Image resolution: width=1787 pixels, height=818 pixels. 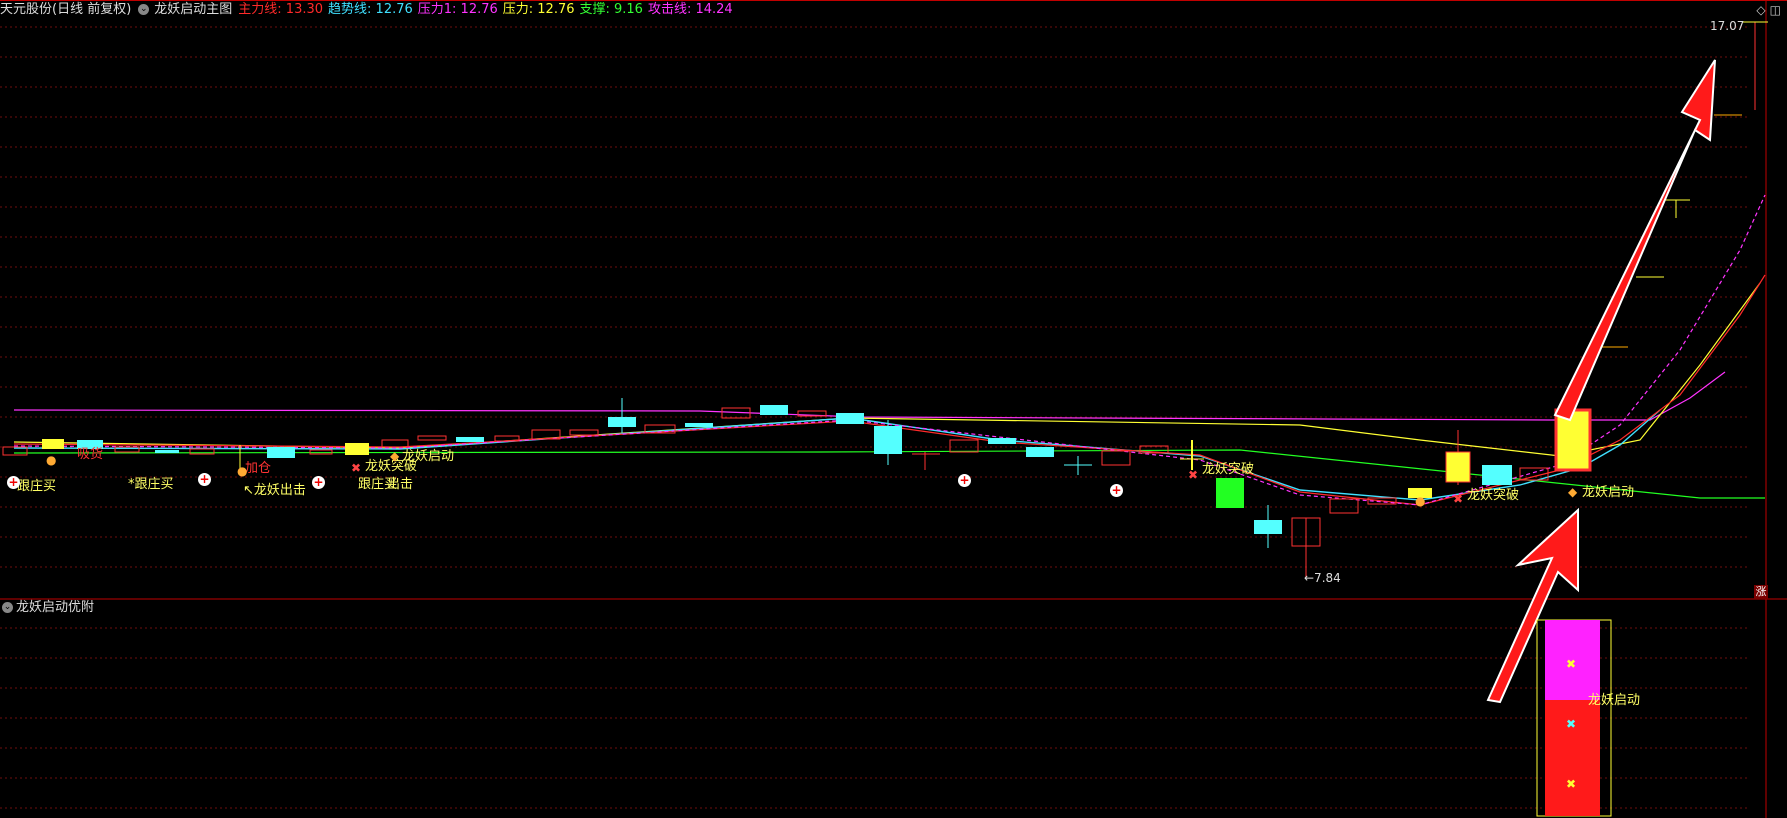 What do you see at coordinates (1634, 240) in the screenshot?
I see `arrow-up-large` at bounding box center [1634, 240].